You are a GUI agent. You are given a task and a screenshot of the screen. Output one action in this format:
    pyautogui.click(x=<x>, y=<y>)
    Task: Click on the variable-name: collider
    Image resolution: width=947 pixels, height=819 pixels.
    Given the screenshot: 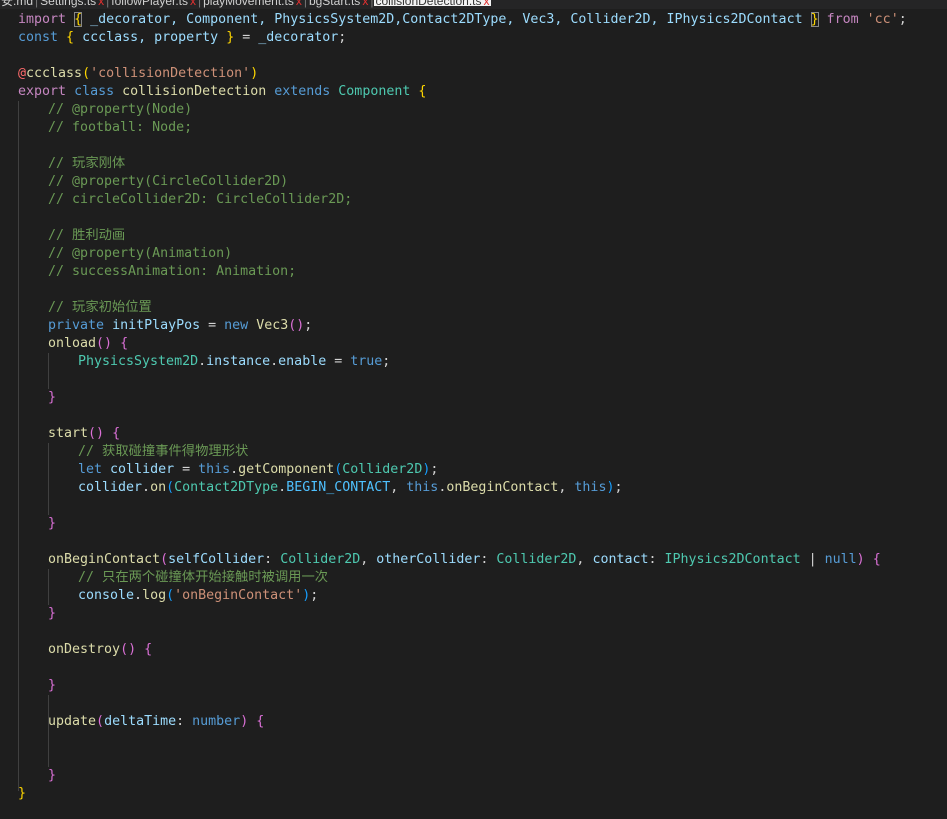 What is the action you would take?
    pyautogui.click(x=142, y=469)
    